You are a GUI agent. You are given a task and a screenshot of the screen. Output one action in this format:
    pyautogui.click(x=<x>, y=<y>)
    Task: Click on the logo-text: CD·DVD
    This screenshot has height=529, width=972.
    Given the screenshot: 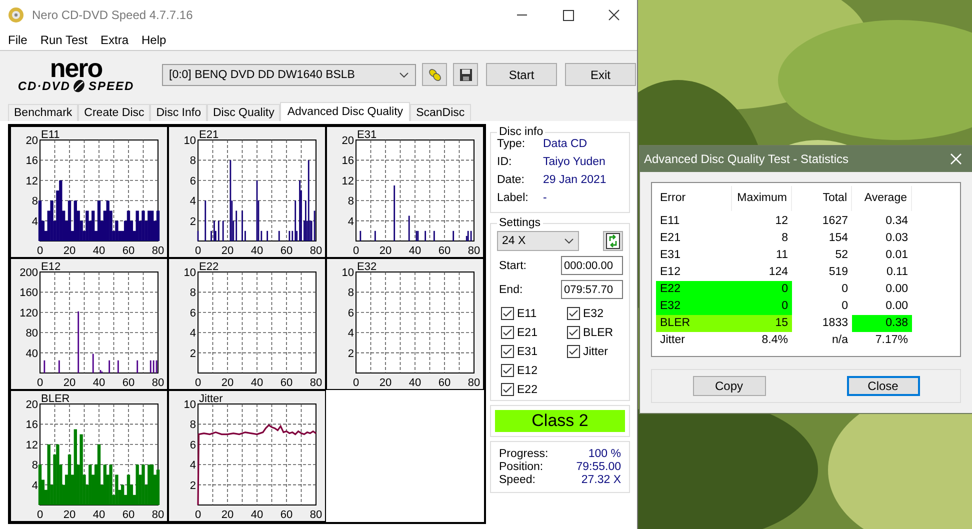 What is the action you would take?
    pyautogui.click(x=44, y=85)
    